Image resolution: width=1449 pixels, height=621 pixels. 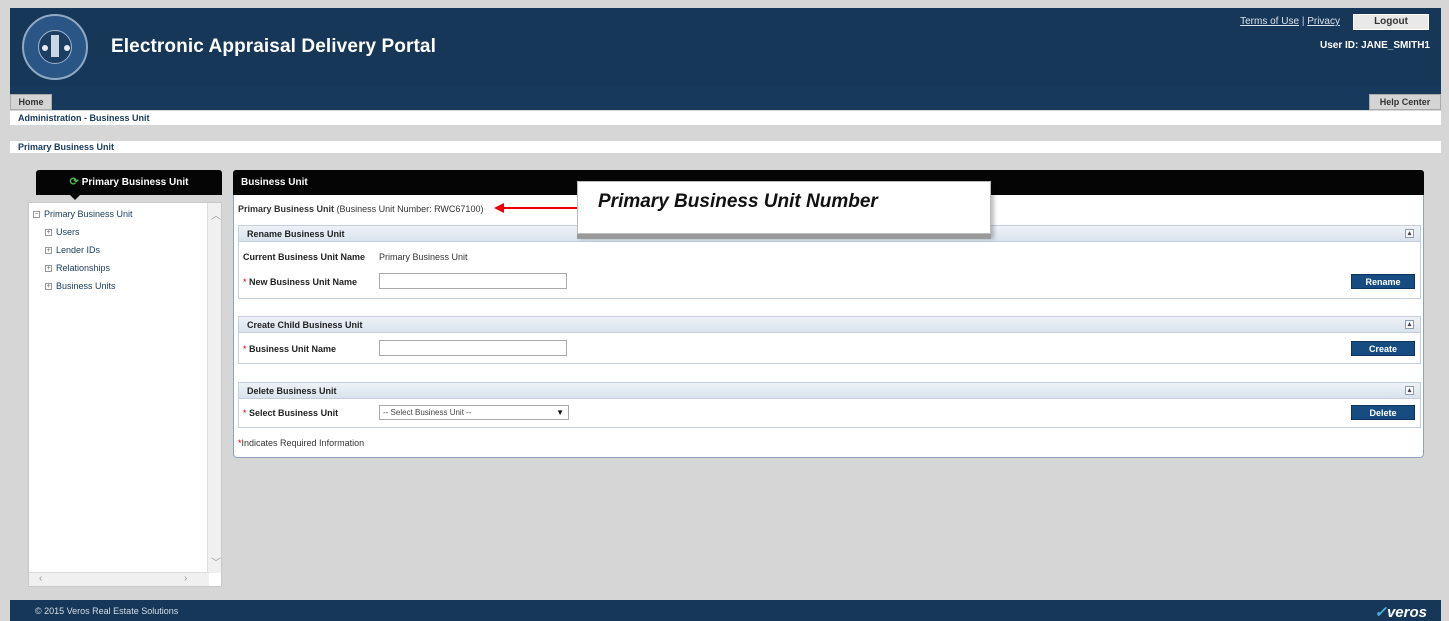 I want to click on current-name-value: Primary Business Unit, so click(x=423, y=257).